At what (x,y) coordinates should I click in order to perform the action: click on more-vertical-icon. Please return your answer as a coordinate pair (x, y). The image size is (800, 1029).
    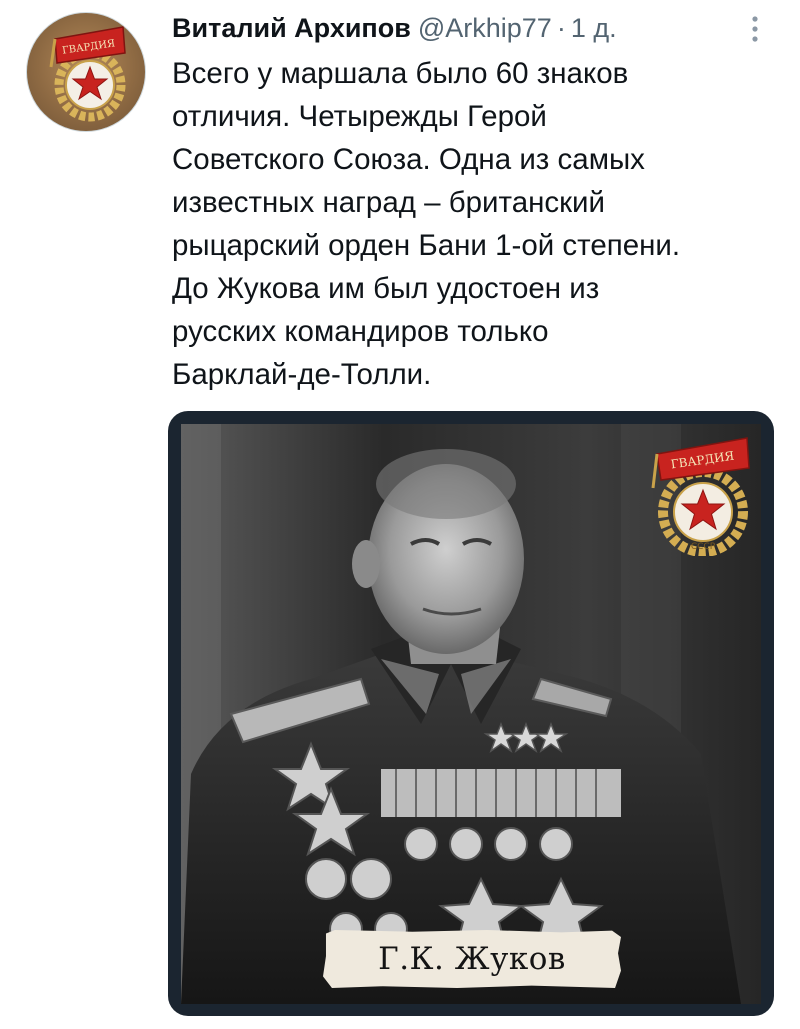
    Looking at the image, I should click on (755, 29).